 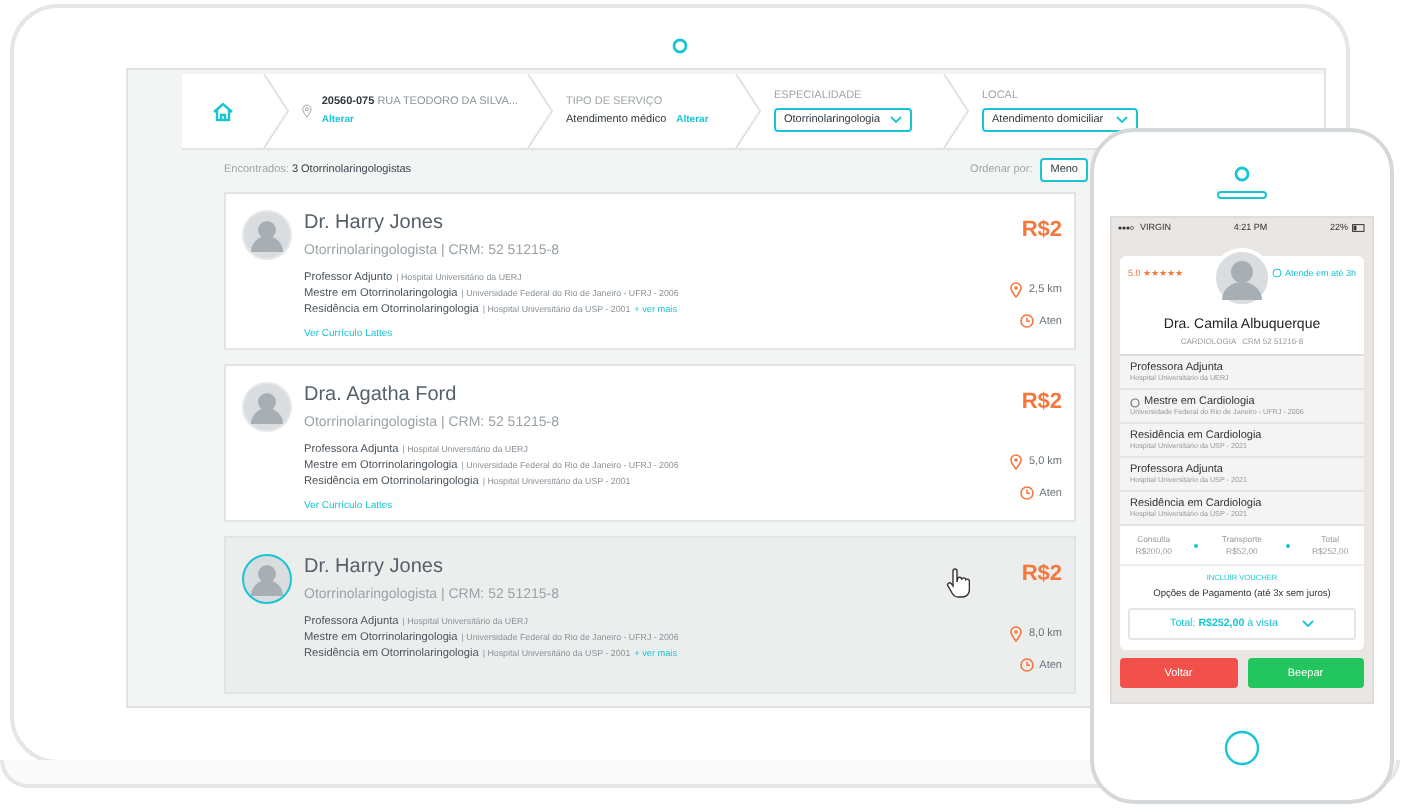 What do you see at coordinates (1242, 748) in the screenshot?
I see `home-button-icon` at bounding box center [1242, 748].